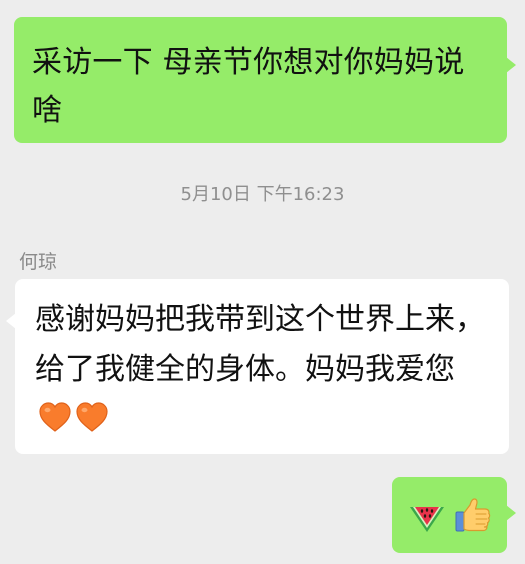  Describe the element at coordinates (262, 194) in the screenshot. I see `message-timestamp: 5月10日 下午16:23` at that location.